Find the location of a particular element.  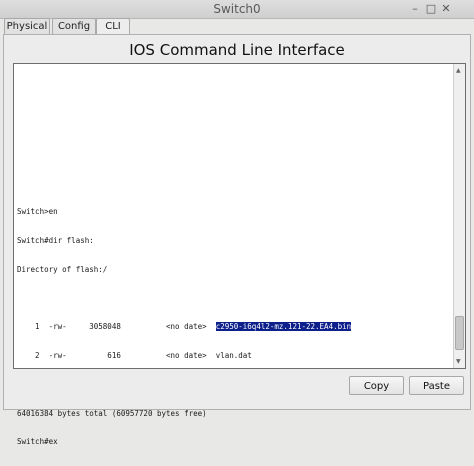

copy-button: Copy is located at coordinates (376, 385).